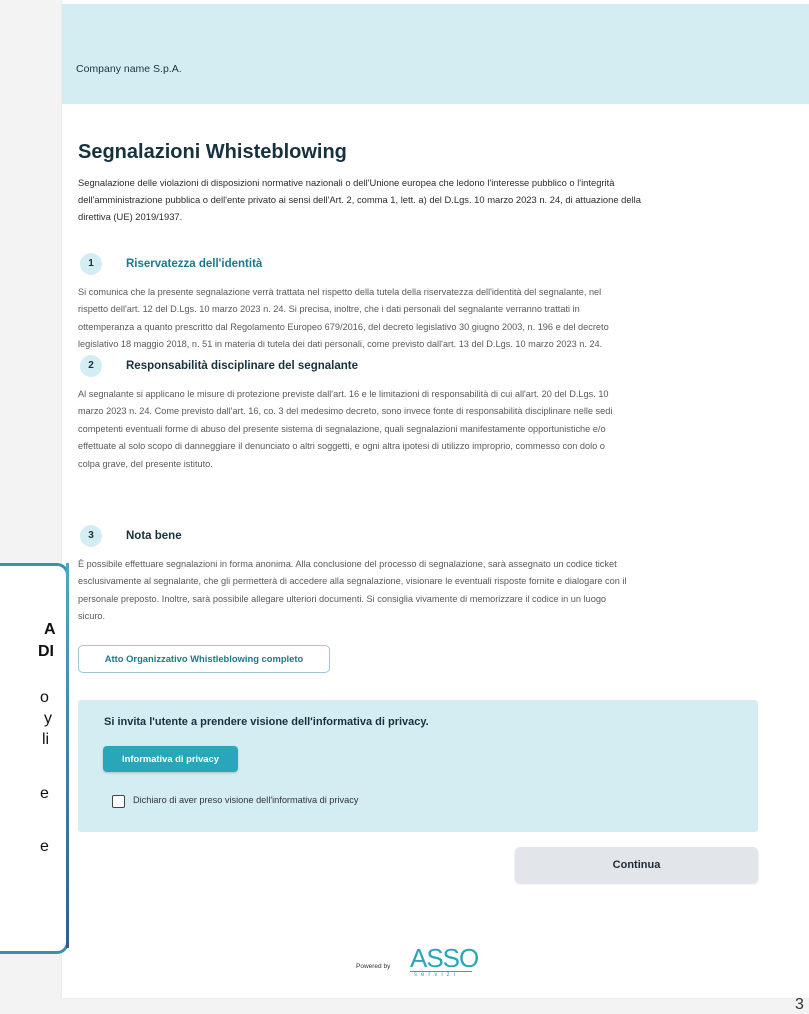 This screenshot has width=809, height=1014. I want to click on section-line: sicuro., so click(92, 616).